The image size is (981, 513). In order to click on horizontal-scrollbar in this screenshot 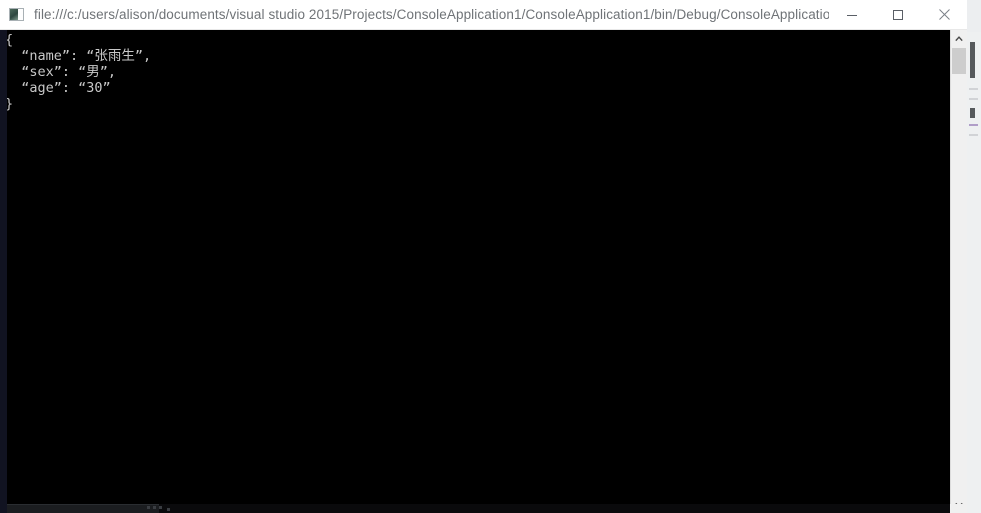, I will do `click(482, 508)`.